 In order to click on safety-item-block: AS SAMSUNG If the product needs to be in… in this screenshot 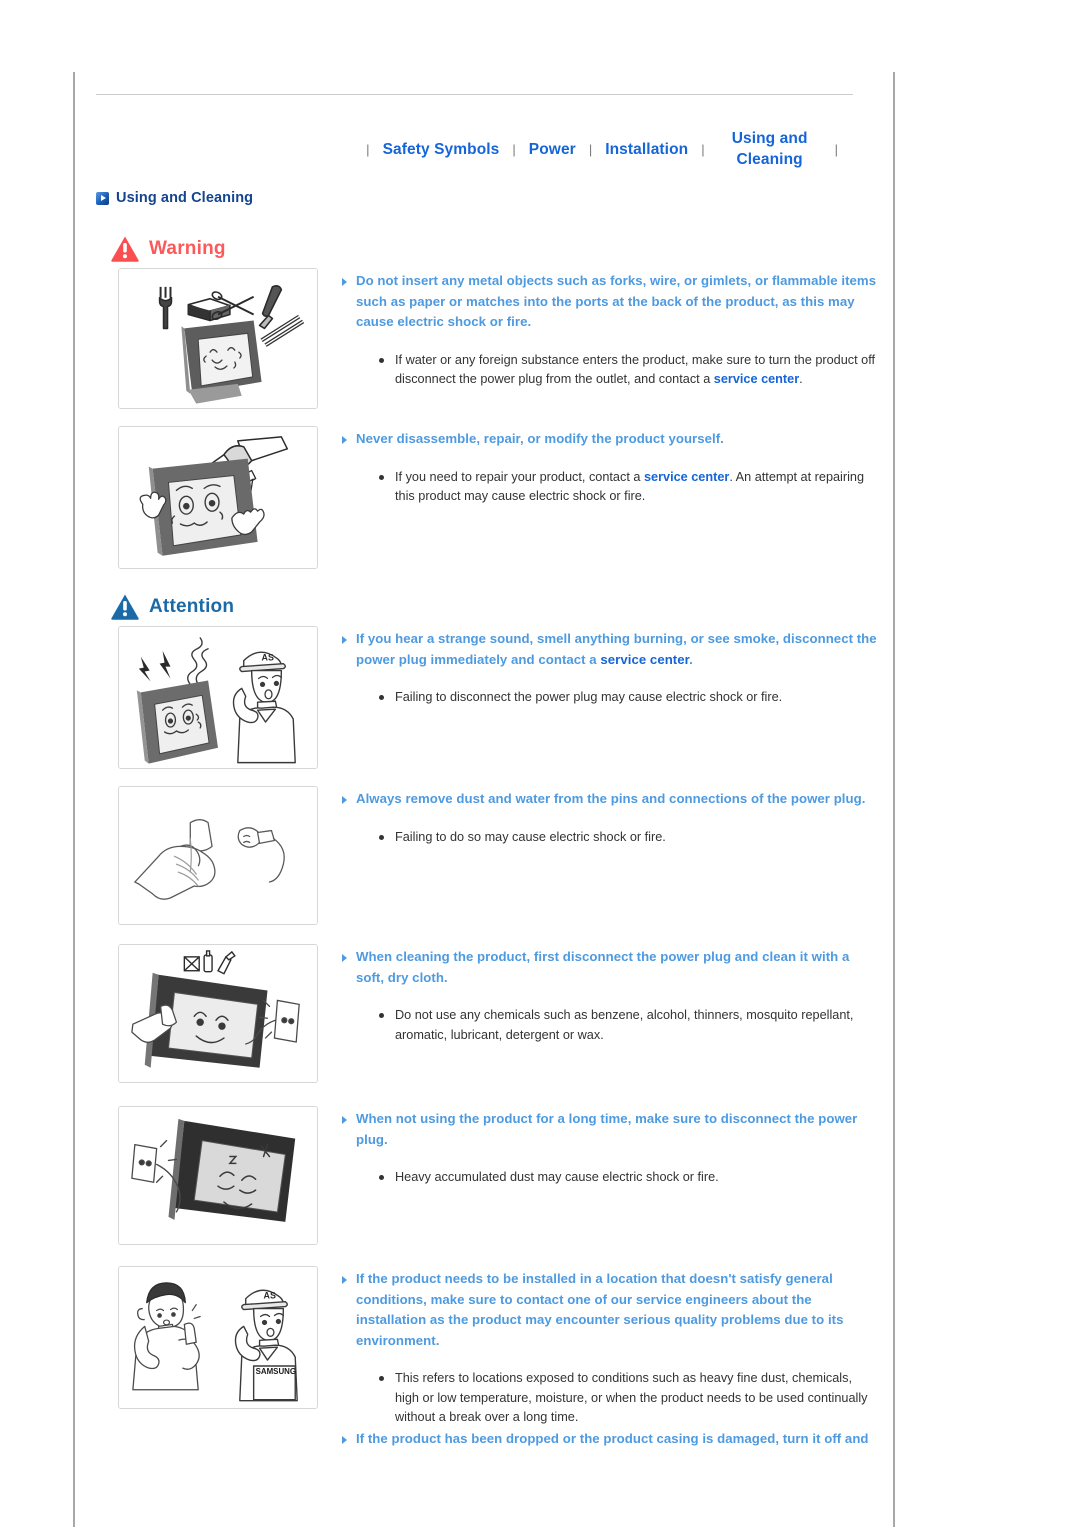, I will do `click(498, 1347)`.